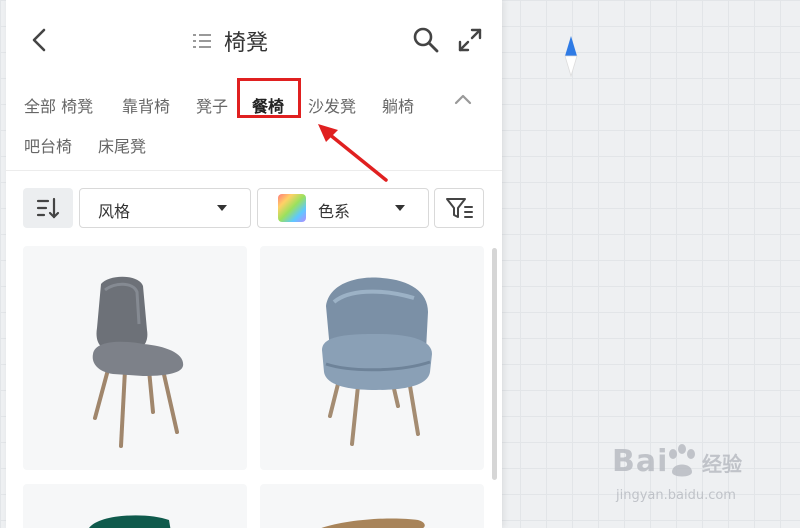 Image resolution: width=800 pixels, height=528 pixels. What do you see at coordinates (138, 362) in the screenshot?
I see `product-image-grey-chair` at bounding box center [138, 362].